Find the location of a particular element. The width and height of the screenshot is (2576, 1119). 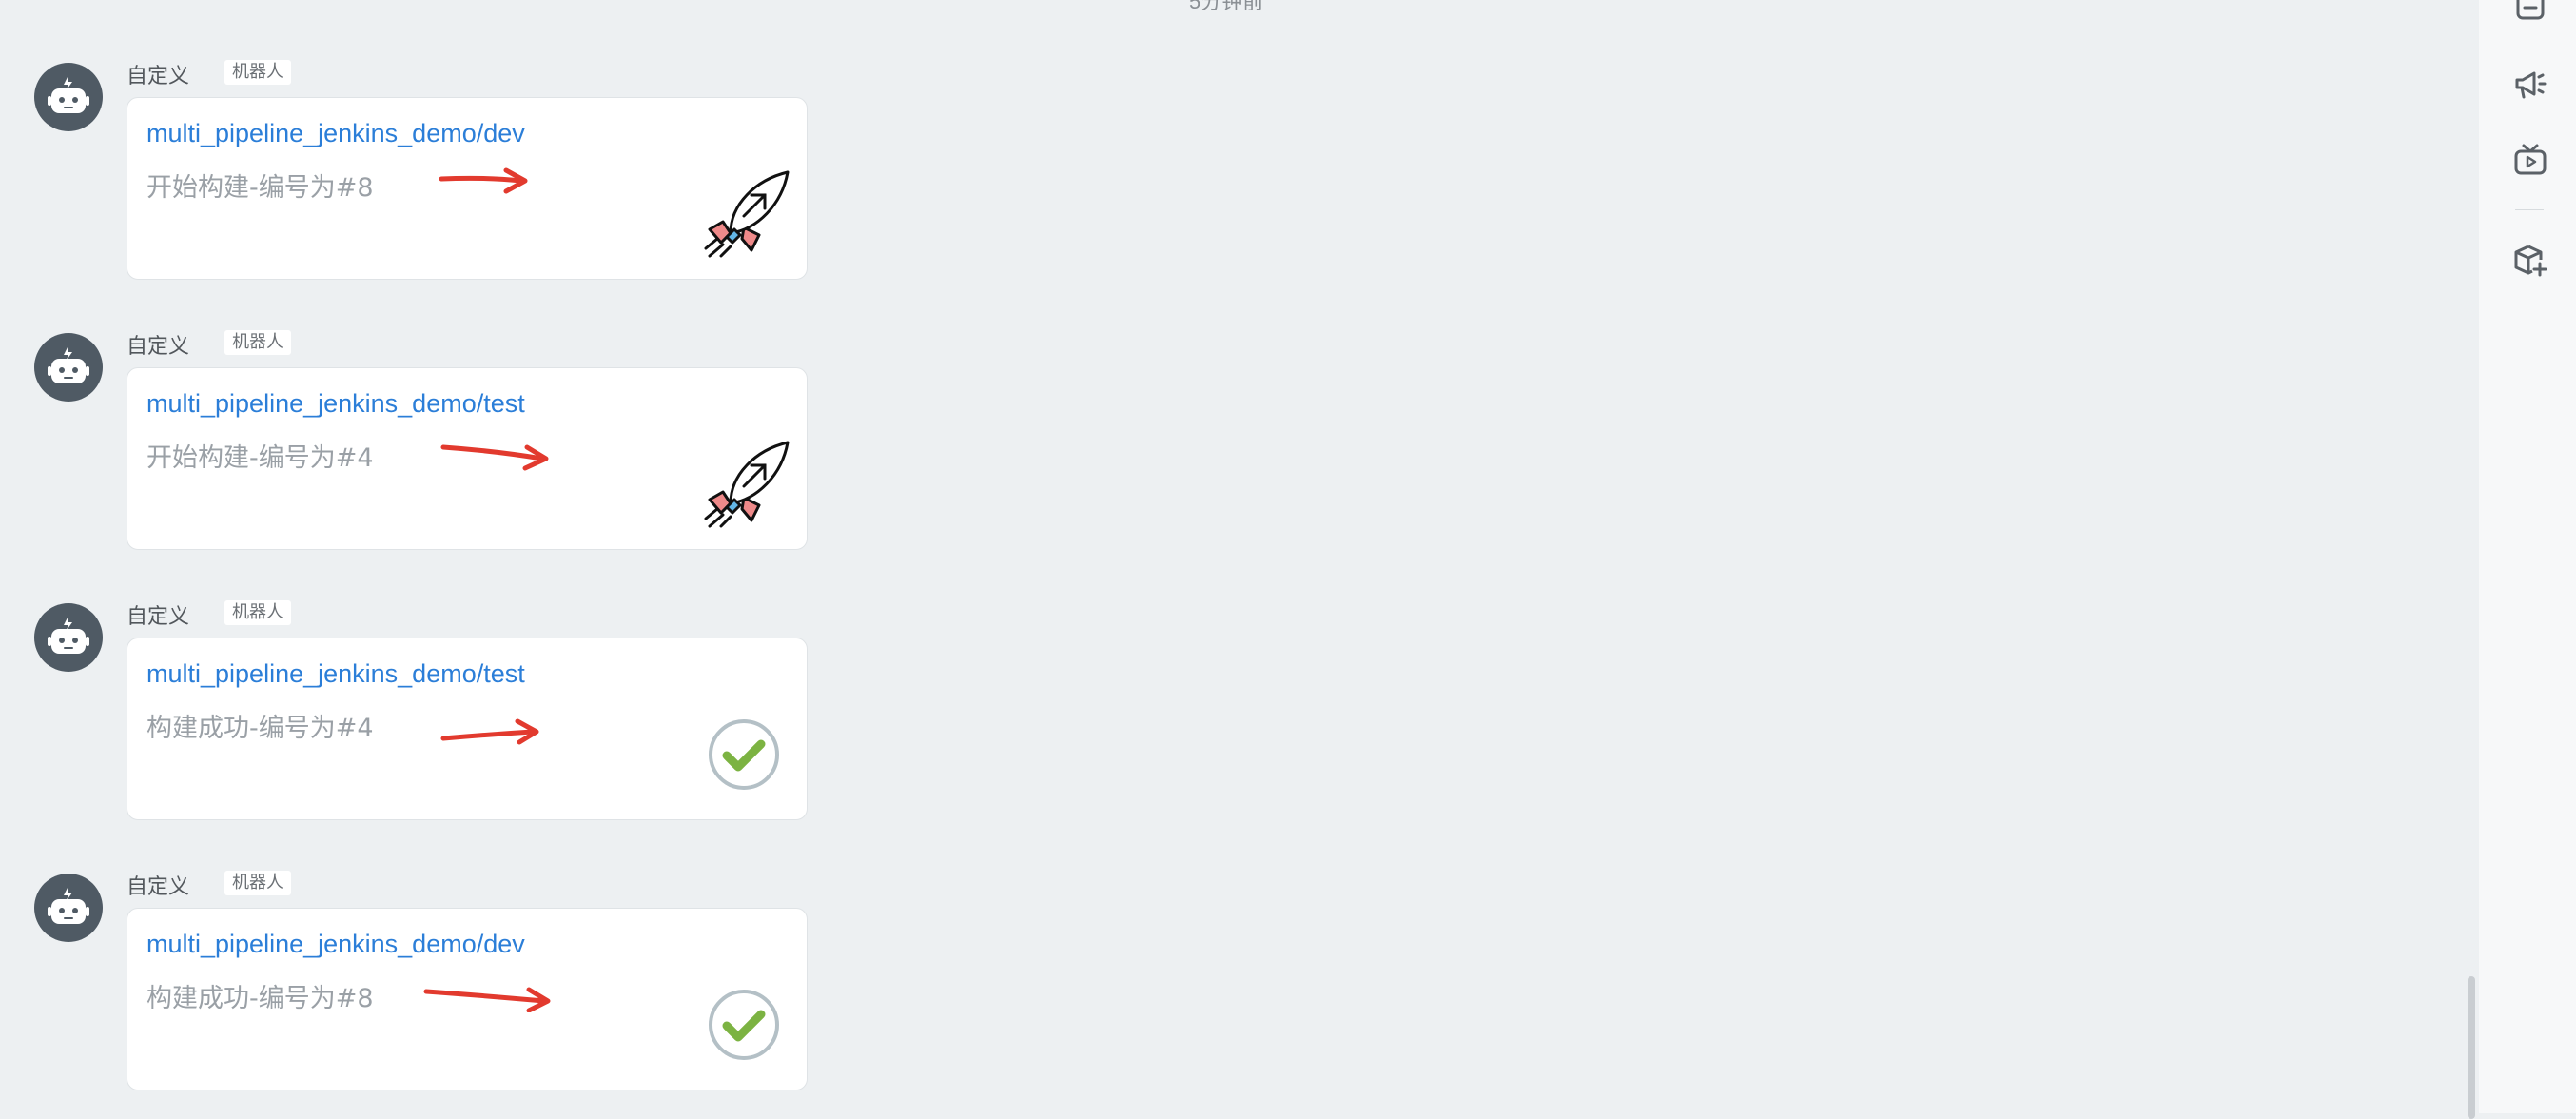

message-timestamp: 5分钟前 is located at coordinates (1227, 6).